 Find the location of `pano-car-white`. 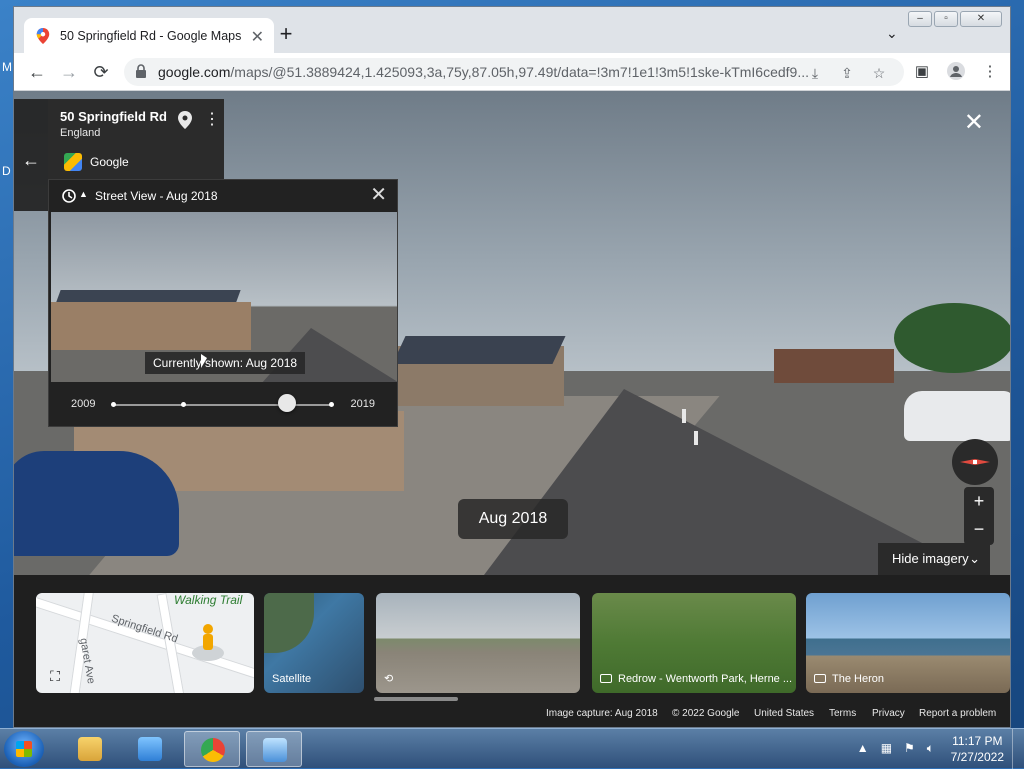

pano-car-white is located at coordinates (957, 416).